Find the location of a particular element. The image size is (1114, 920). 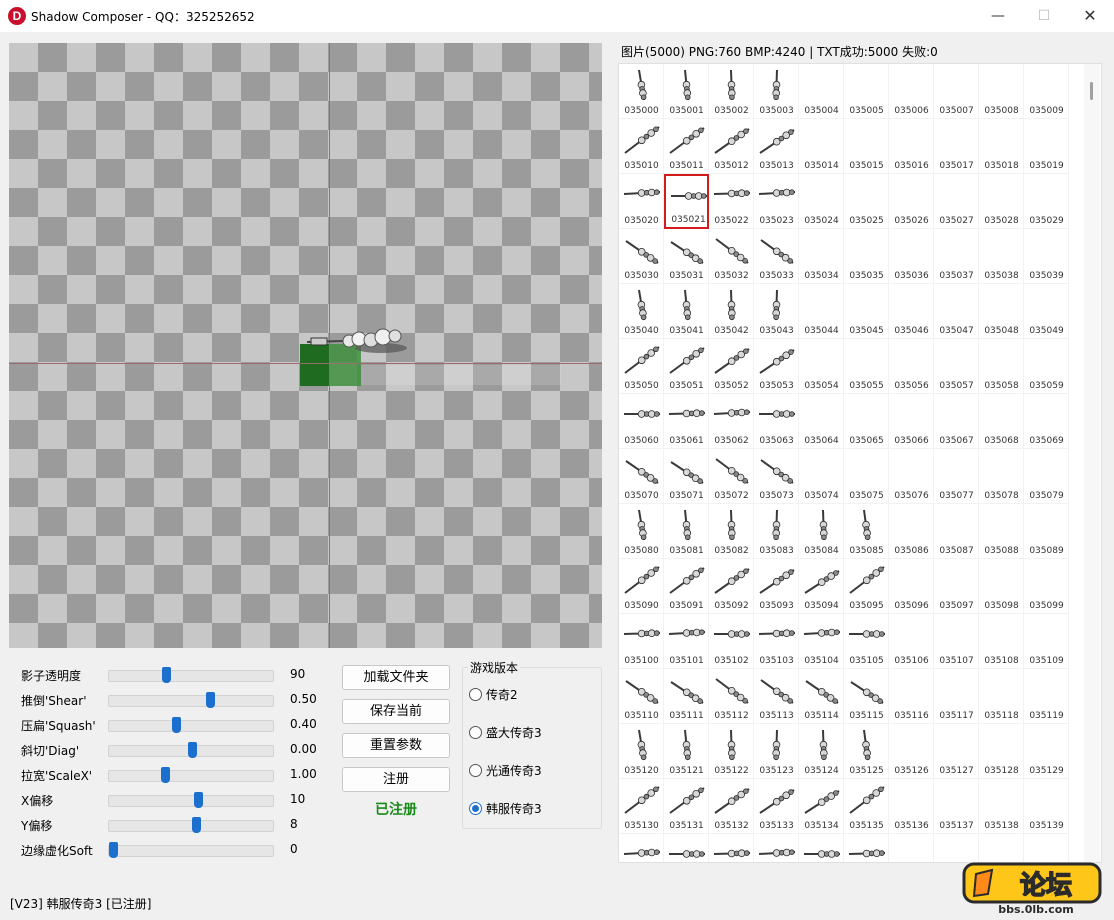

image-cell: 035023 is located at coordinates (776, 201).